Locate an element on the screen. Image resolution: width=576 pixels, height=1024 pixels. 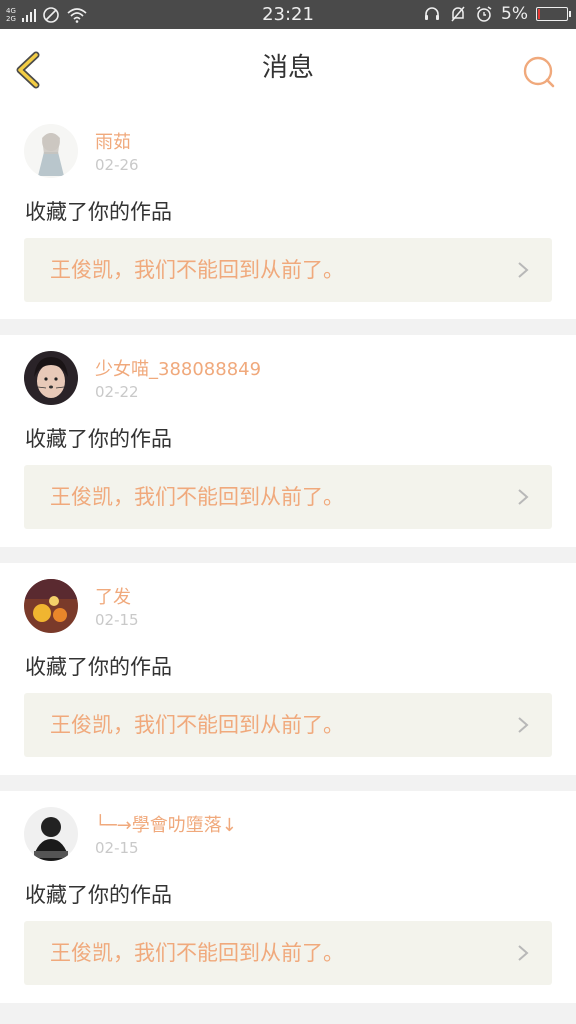
search-icon is located at coordinates (539, 72).